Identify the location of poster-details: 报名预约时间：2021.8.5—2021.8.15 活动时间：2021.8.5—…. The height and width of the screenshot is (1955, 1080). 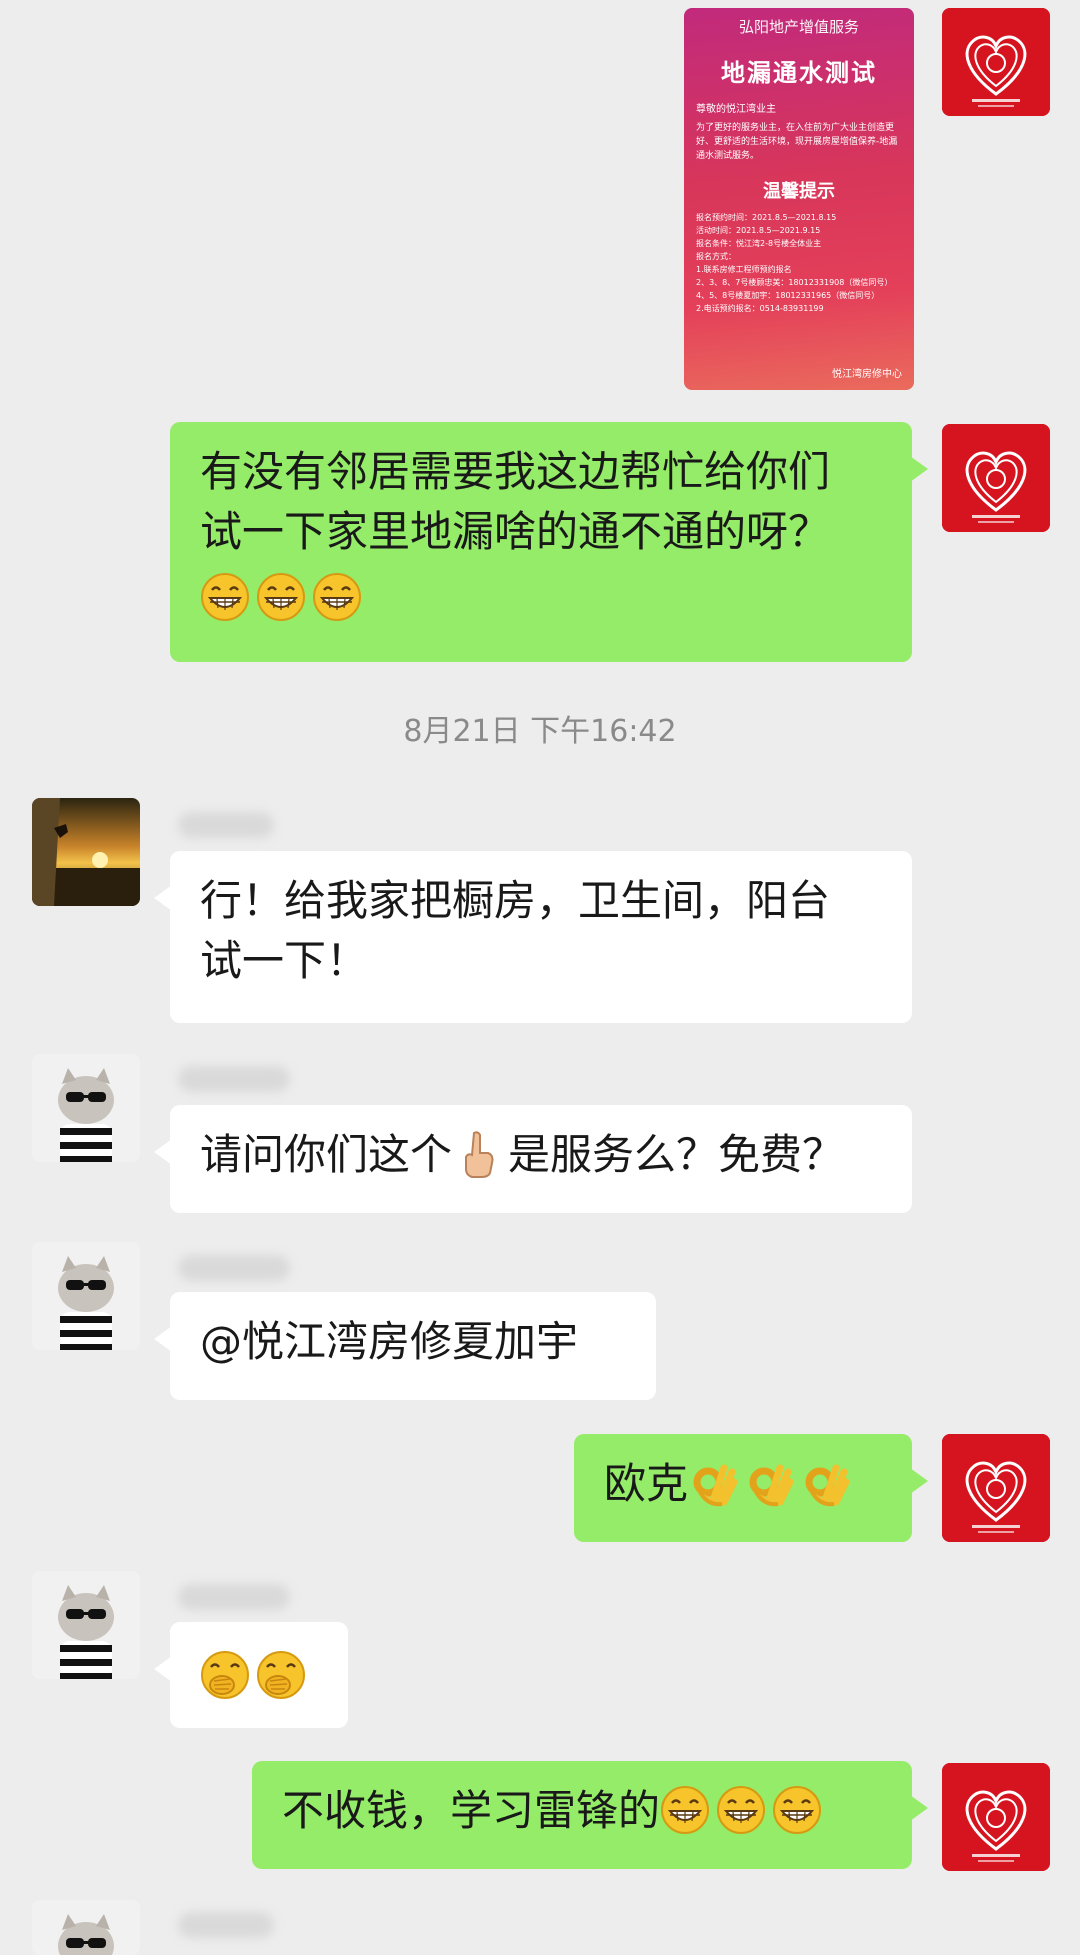
(799, 263).